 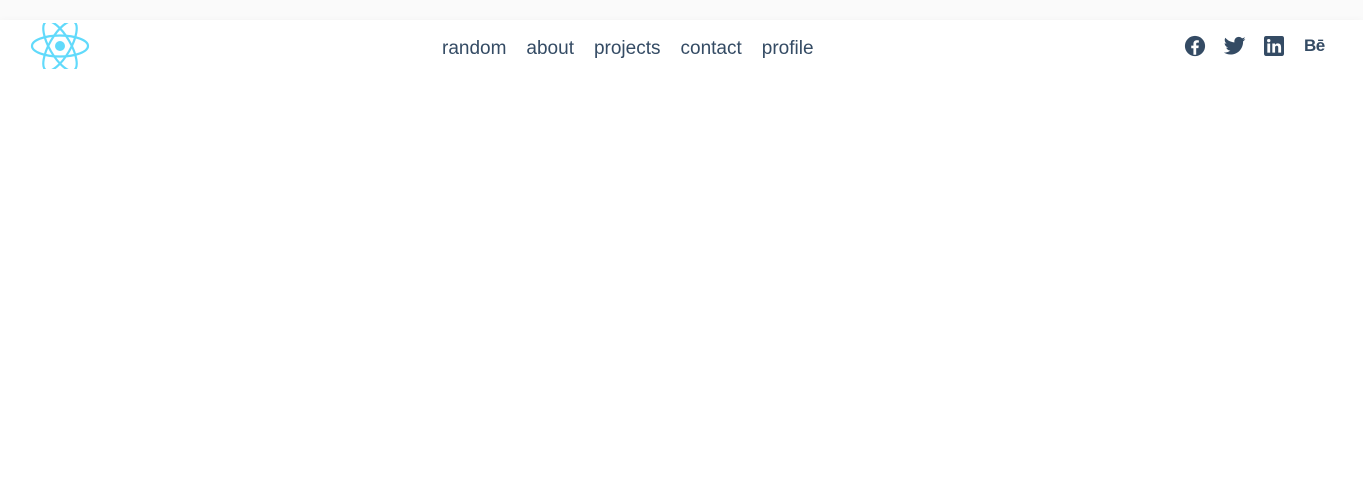 I want to click on social-links: Bē, so click(x=1264, y=46).